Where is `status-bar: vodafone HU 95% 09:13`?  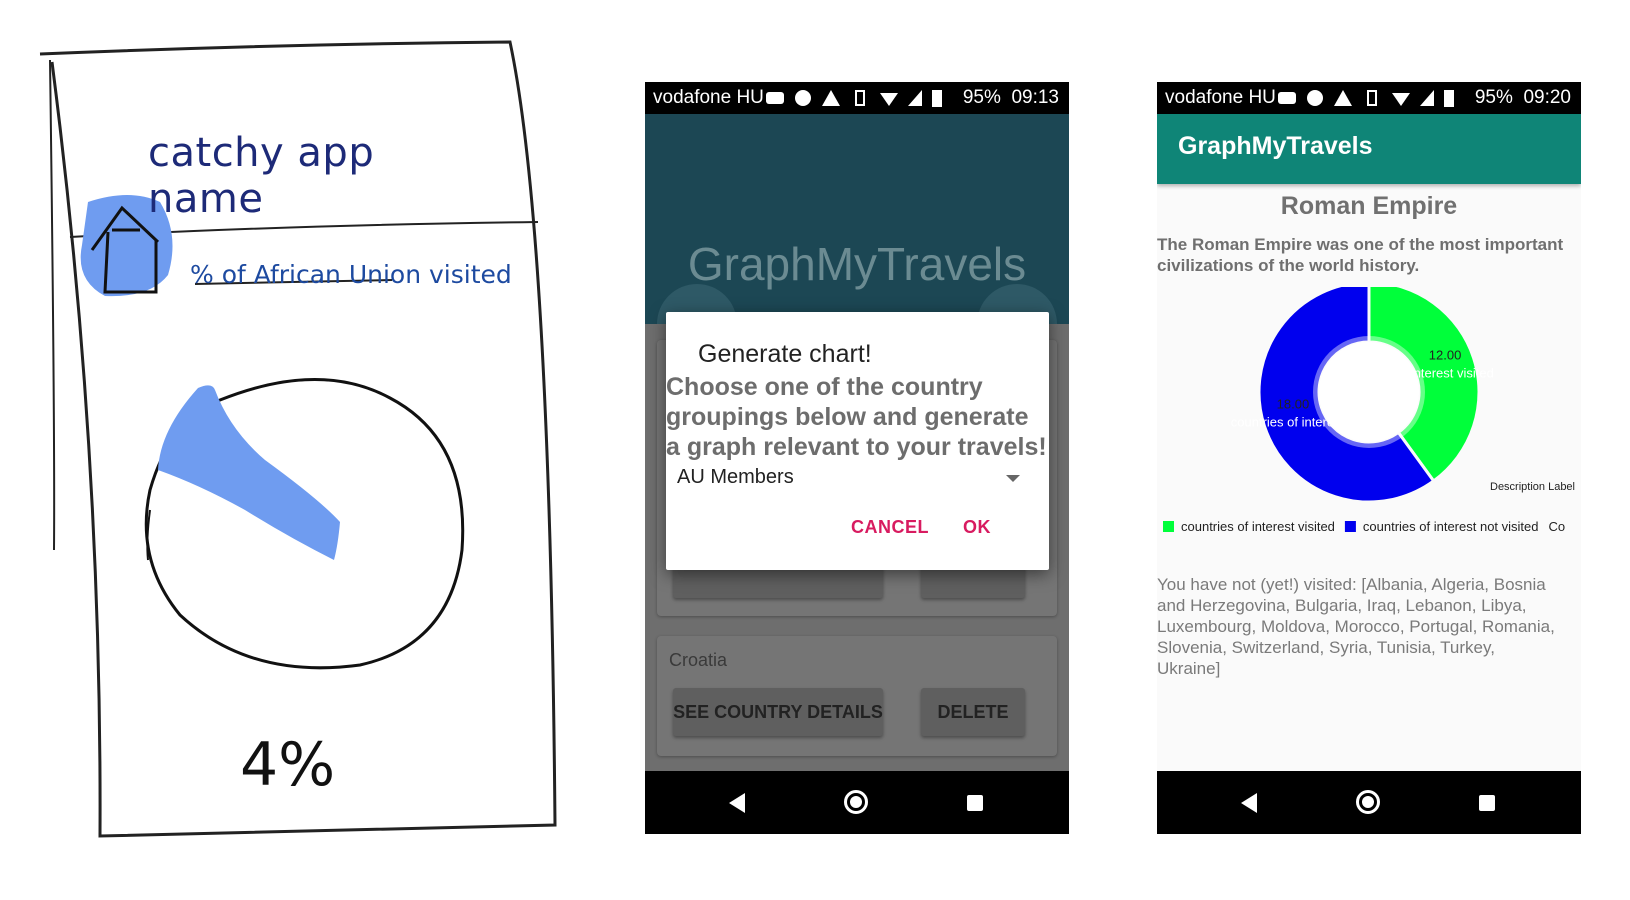 status-bar: vodafone HU 95% 09:13 is located at coordinates (857, 98).